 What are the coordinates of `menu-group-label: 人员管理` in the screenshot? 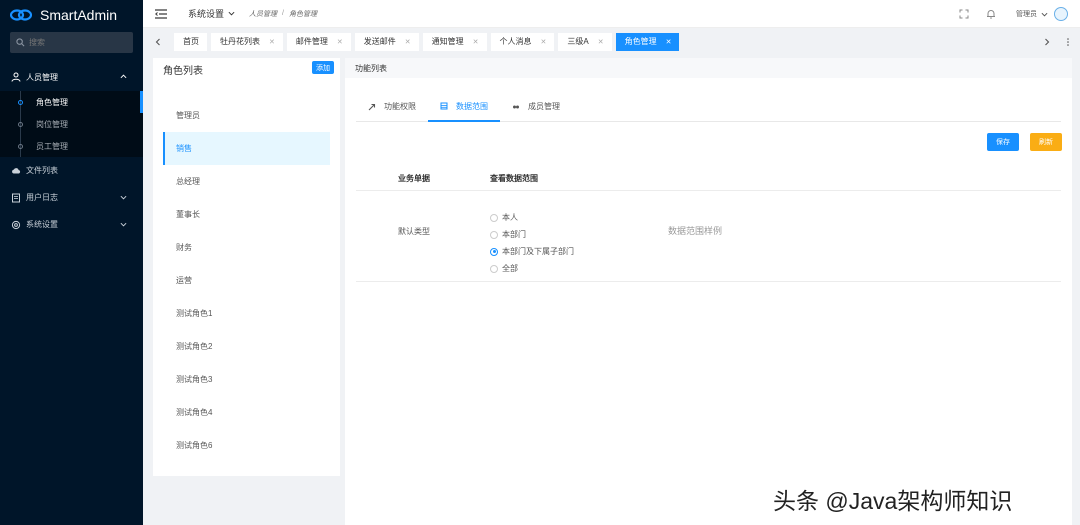 It's located at (42, 77).